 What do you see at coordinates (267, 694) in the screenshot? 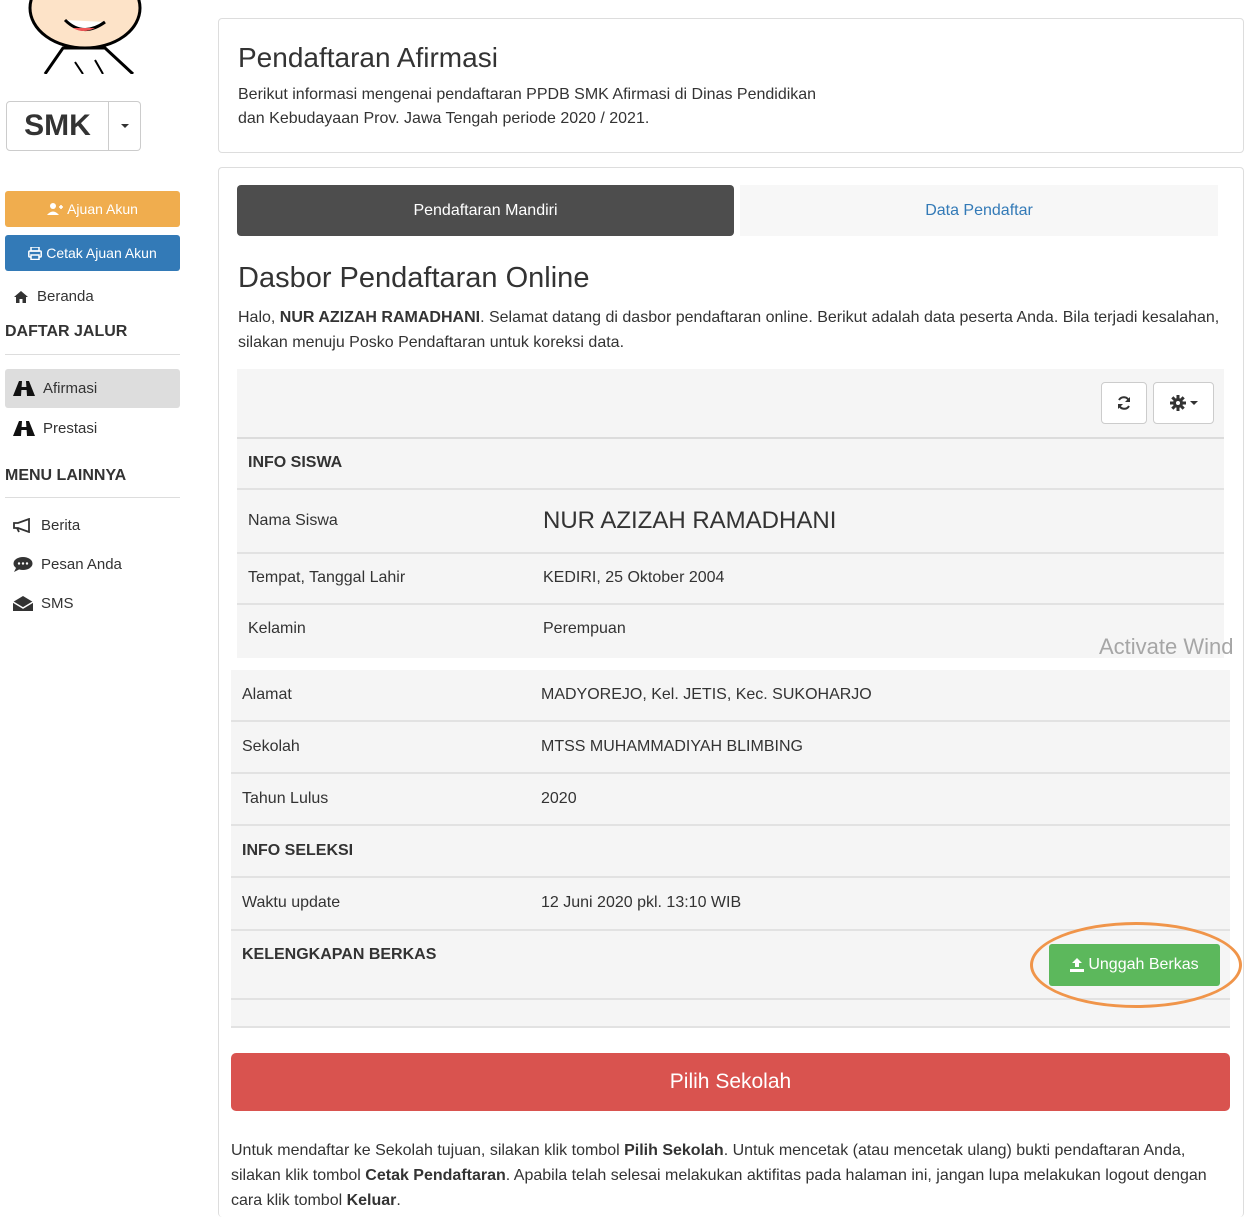
I see `table-row-label: Alamat` at bounding box center [267, 694].